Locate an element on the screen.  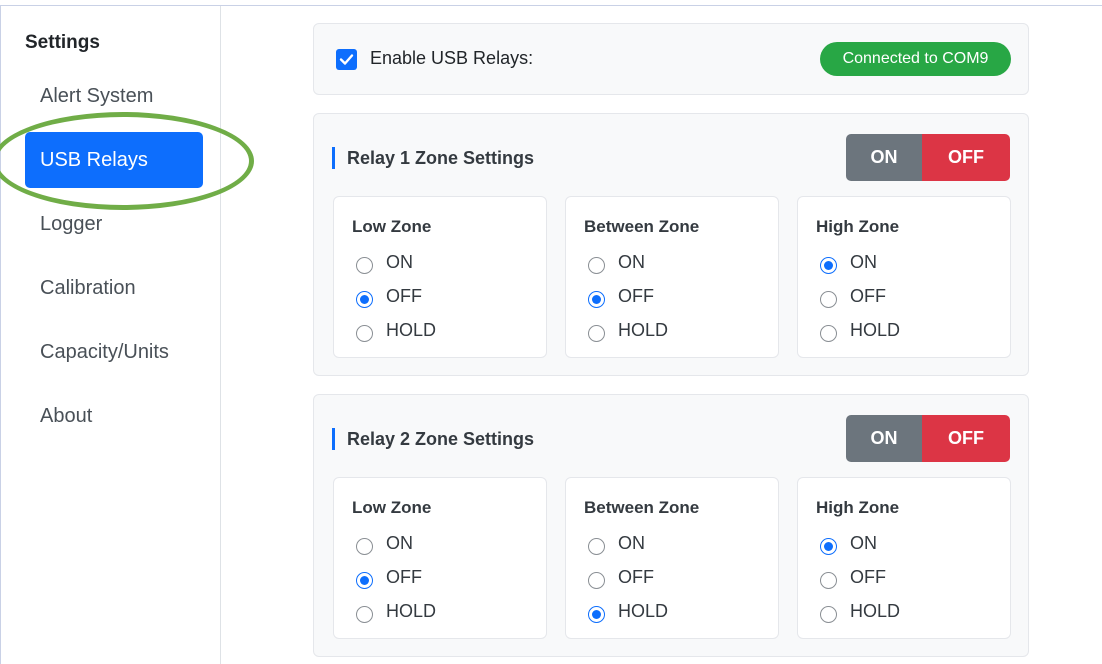
relay-2-between-zone: Between Zone ON OFF HOLD is located at coordinates (672, 558).